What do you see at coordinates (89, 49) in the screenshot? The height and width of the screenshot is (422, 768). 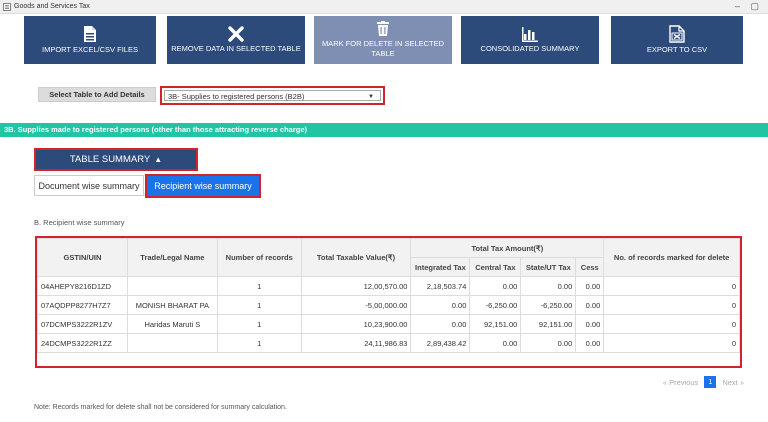 I see `import-button-label: IMPORT EXCEL/CSV FILES` at bounding box center [89, 49].